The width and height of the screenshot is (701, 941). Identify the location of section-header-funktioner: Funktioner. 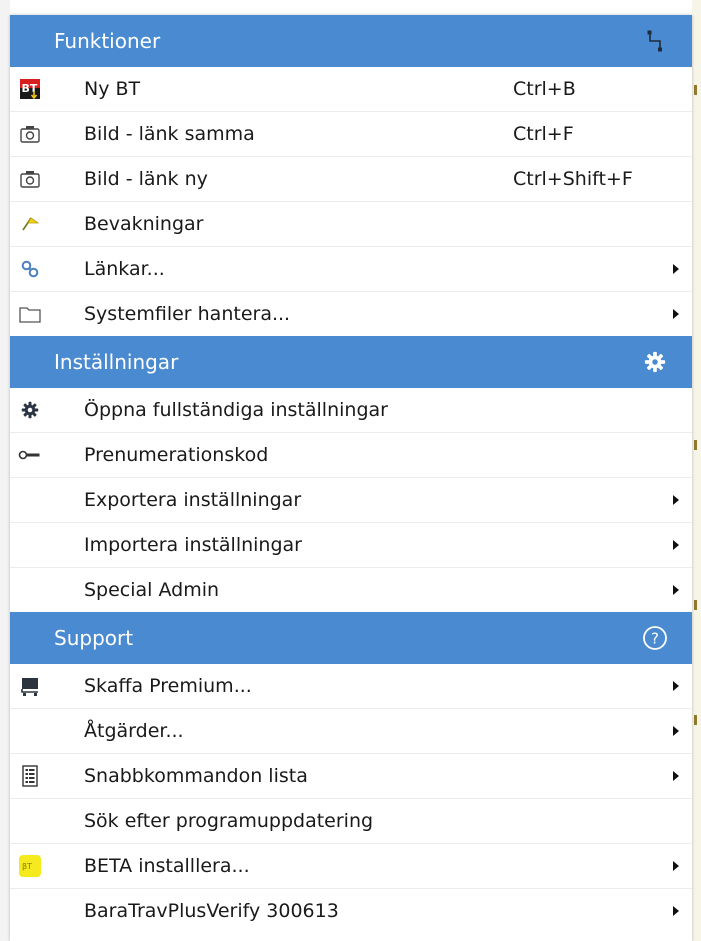
(351, 41).